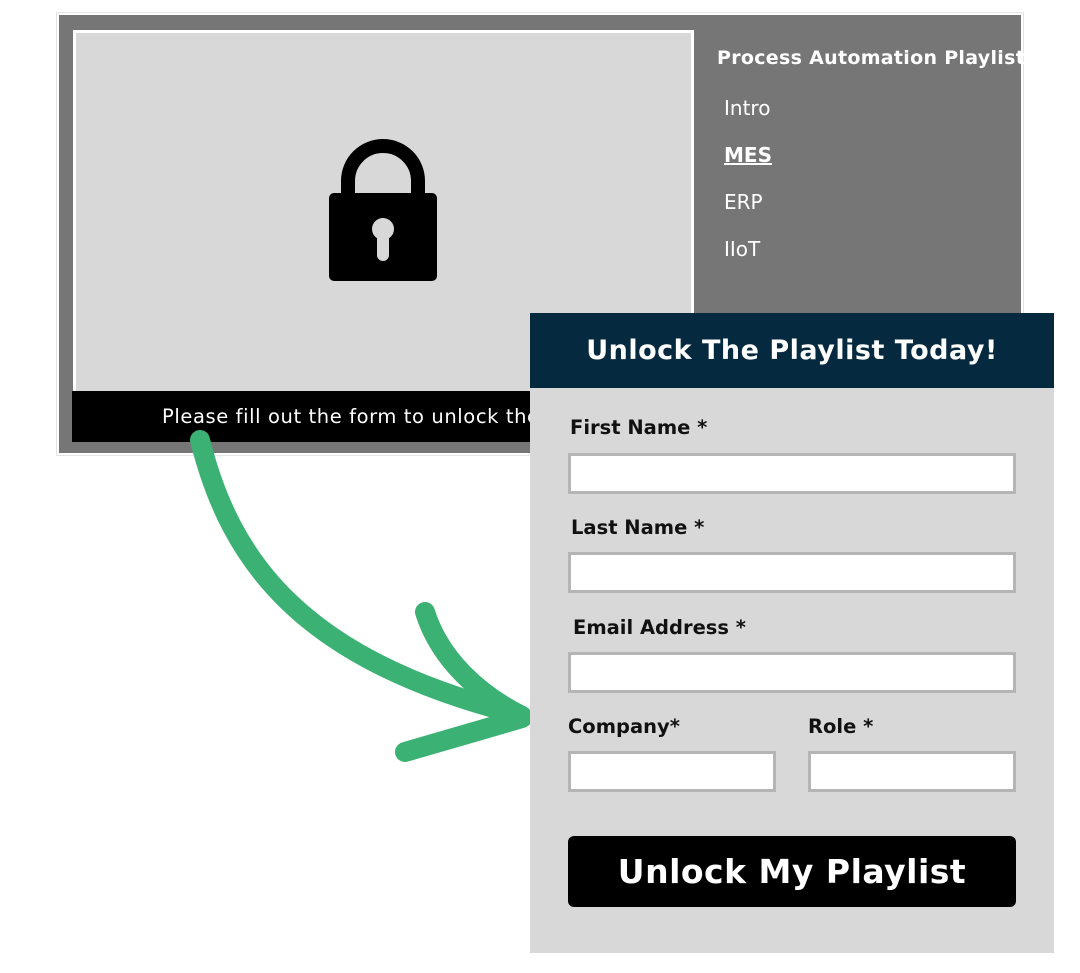  I want to click on playlist-item-erp: ERP, so click(743, 202).